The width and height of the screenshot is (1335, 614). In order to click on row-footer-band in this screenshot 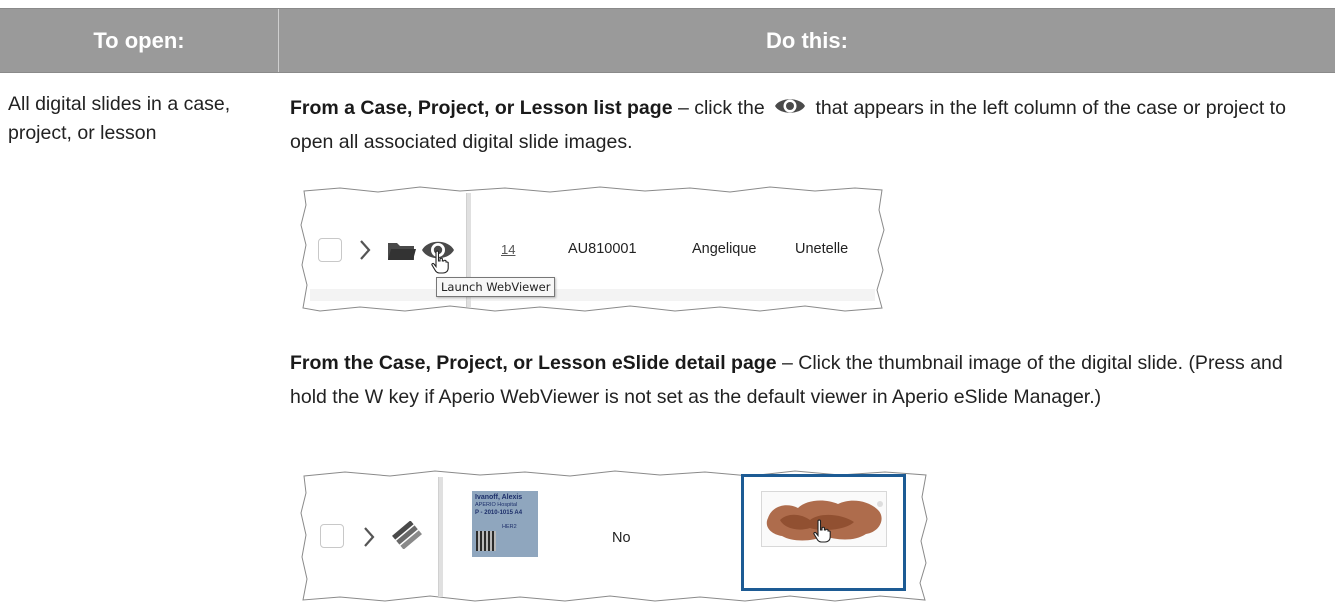, I will do `click(592, 295)`.